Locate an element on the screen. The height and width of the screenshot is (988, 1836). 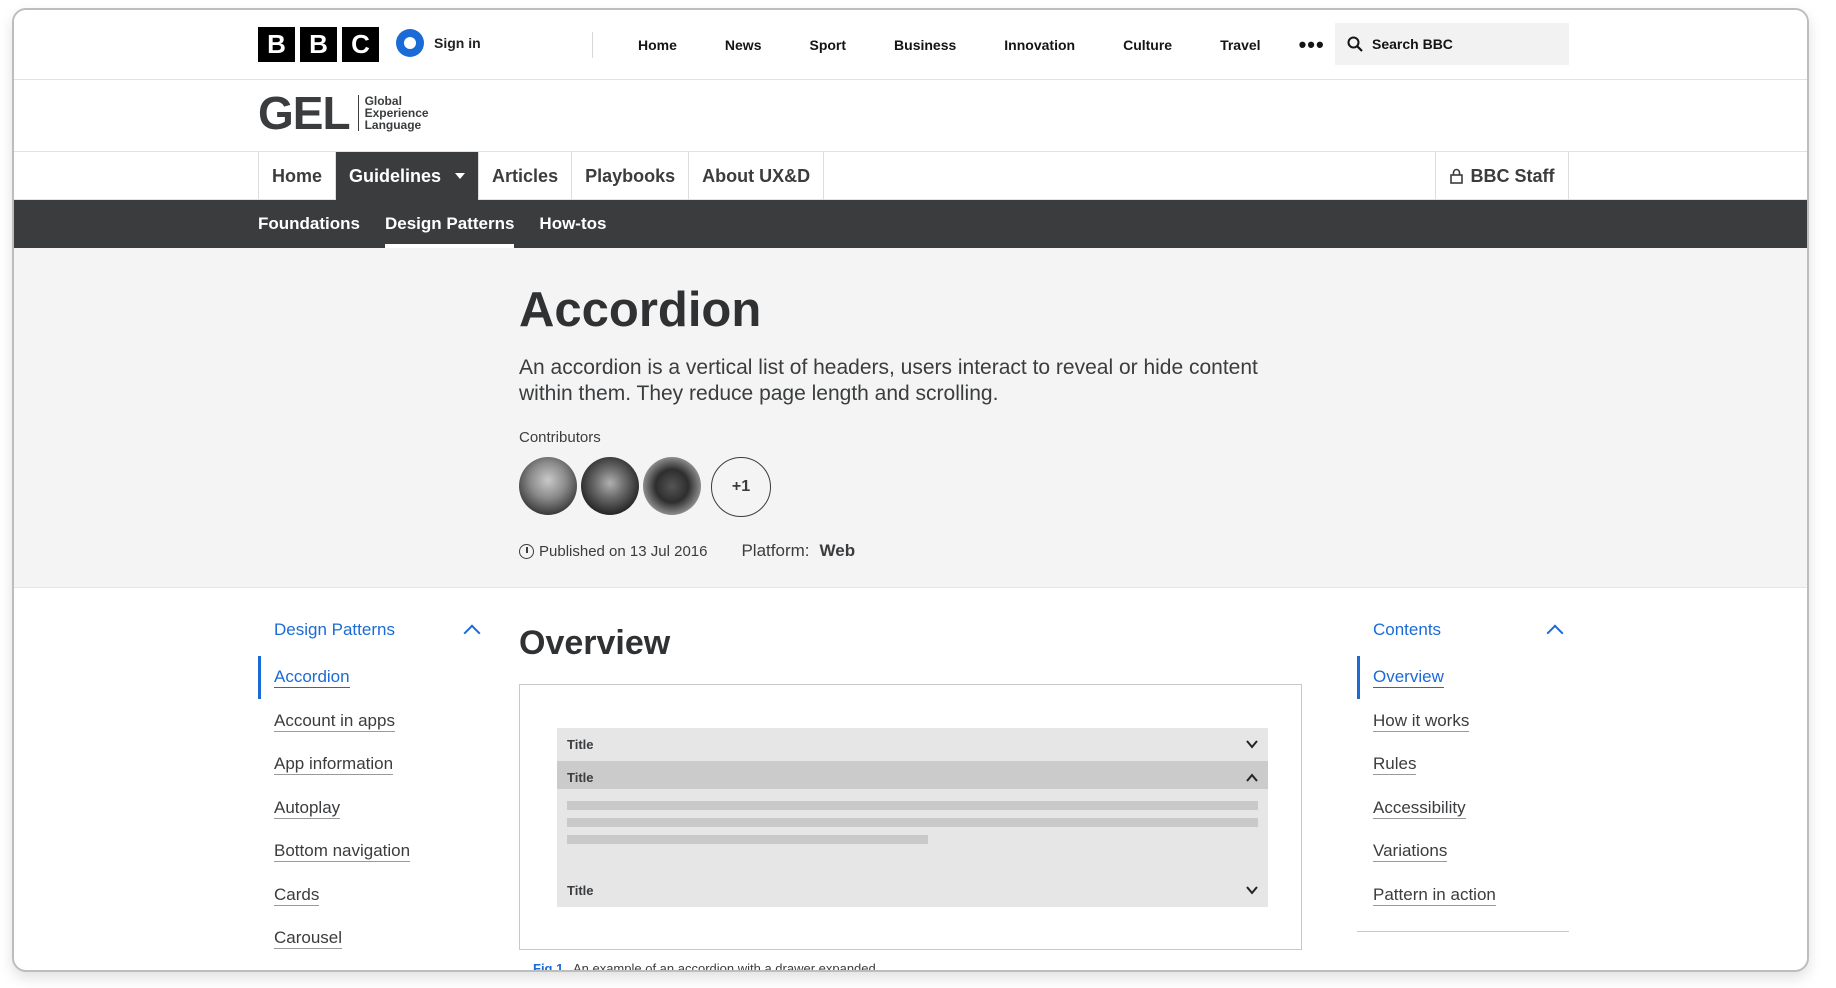
search-label: Search BBC is located at coordinates (1412, 44).